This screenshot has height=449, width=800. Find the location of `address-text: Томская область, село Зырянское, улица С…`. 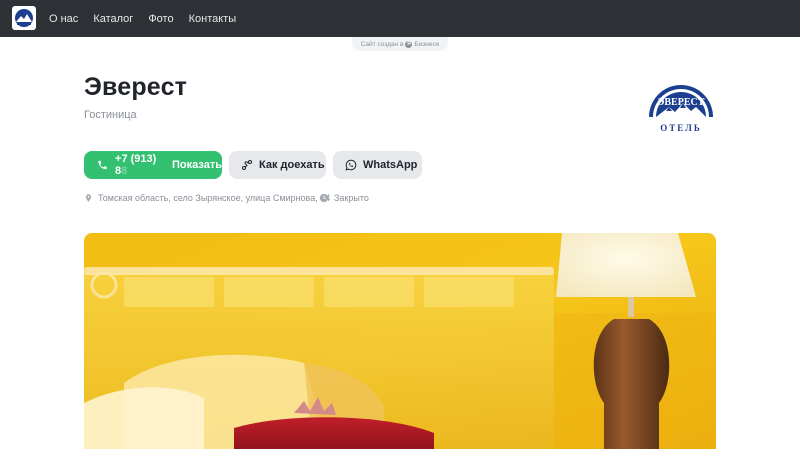

address-text: Томская область, село Зырянское, улица С… is located at coordinates (214, 198).